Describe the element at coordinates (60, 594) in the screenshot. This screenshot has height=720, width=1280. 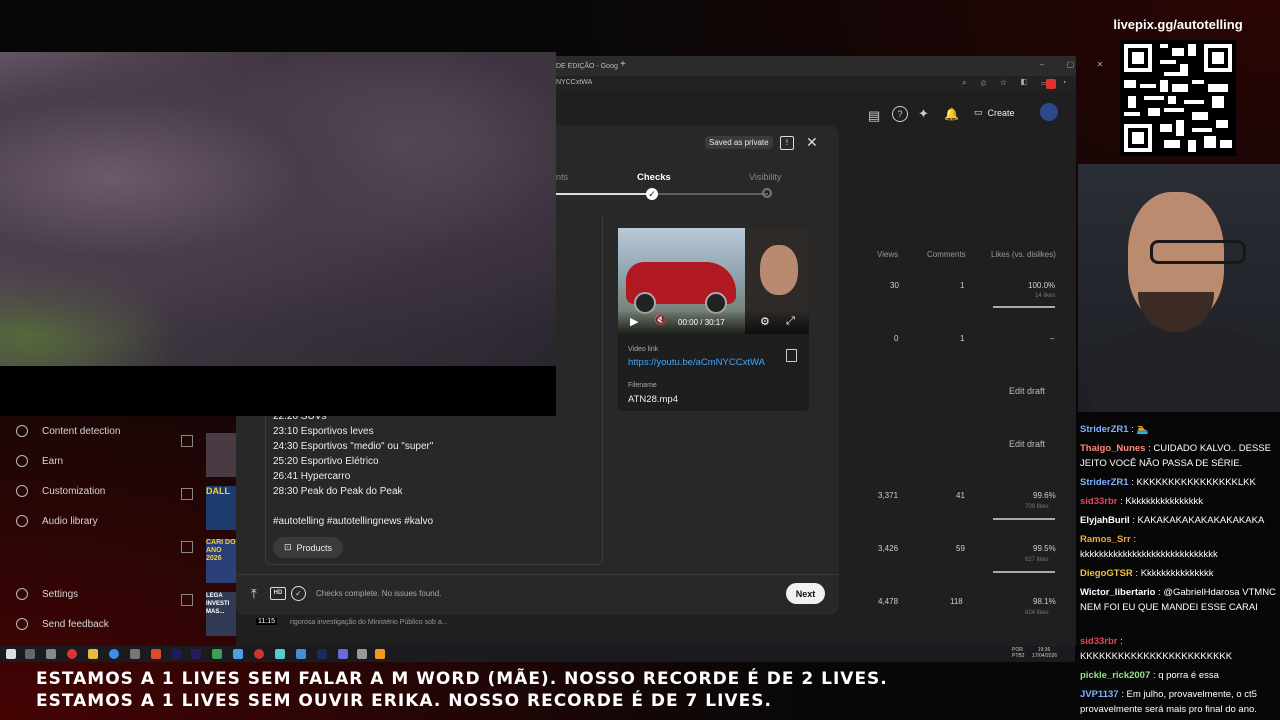
I see `sidebar-item-label: Settings` at that location.